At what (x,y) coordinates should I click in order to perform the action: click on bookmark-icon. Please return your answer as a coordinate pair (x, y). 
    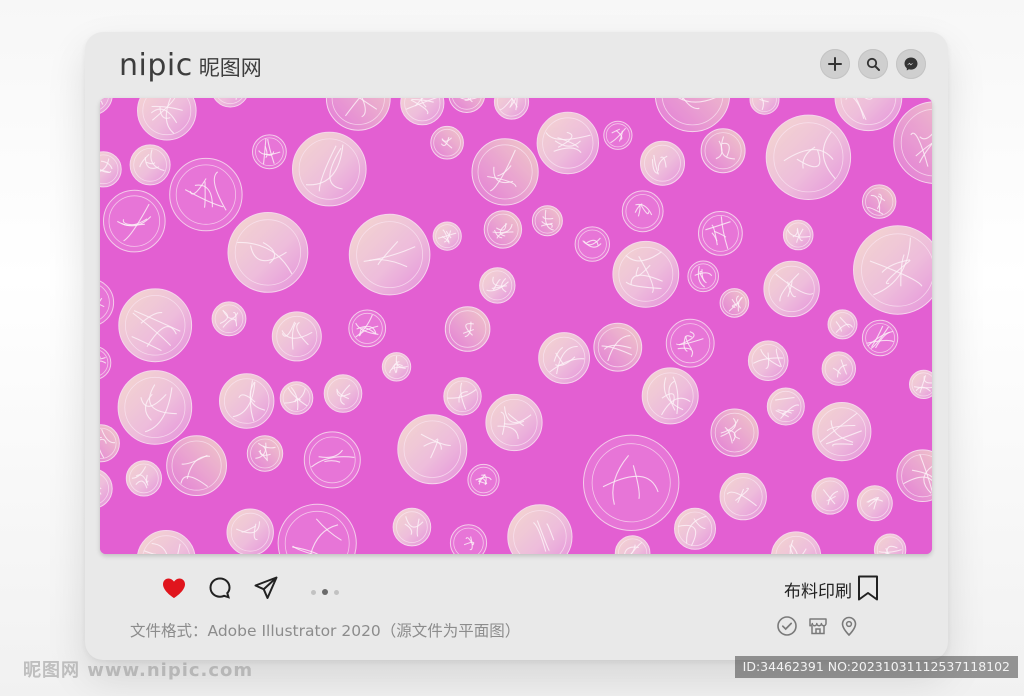
    Looking at the image, I should click on (869, 589).